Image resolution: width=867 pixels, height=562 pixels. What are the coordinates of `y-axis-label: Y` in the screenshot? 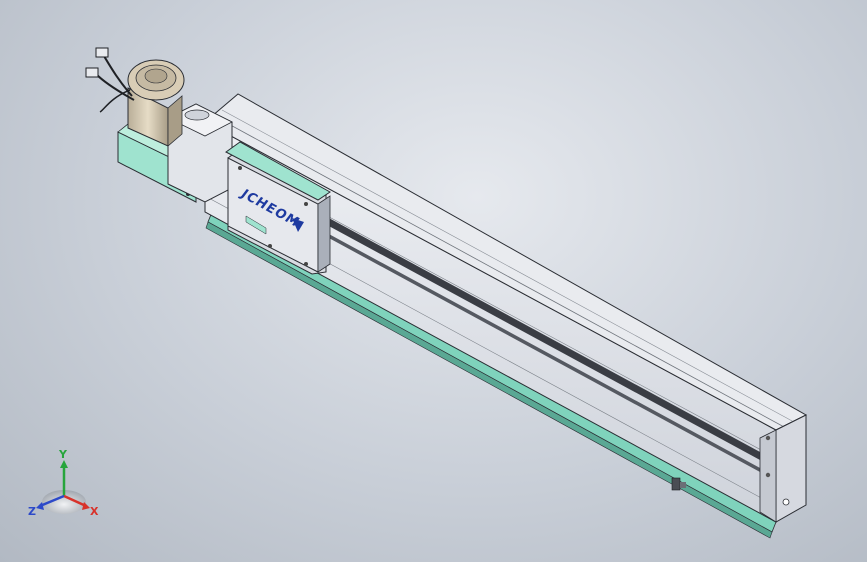 It's located at (63, 454).